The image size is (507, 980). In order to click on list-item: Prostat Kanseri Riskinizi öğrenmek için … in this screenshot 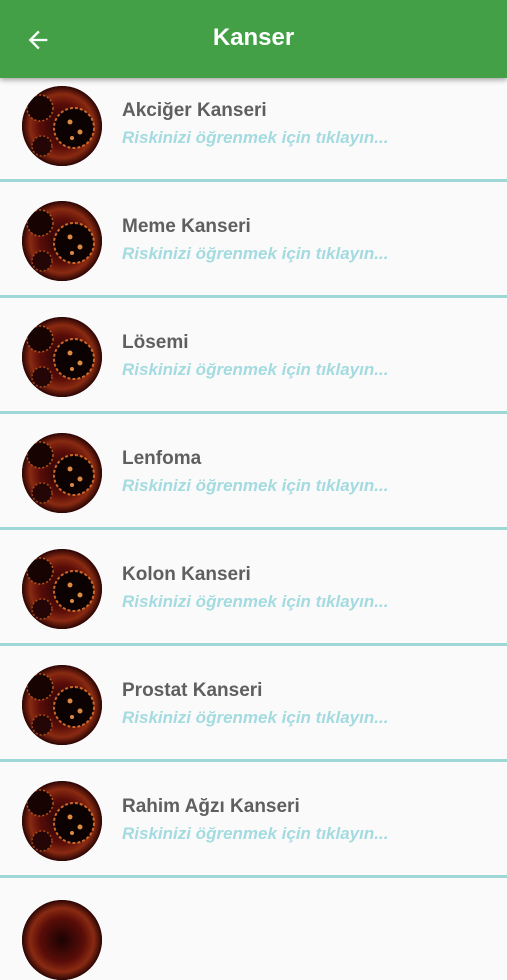, I will do `click(253, 704)`.